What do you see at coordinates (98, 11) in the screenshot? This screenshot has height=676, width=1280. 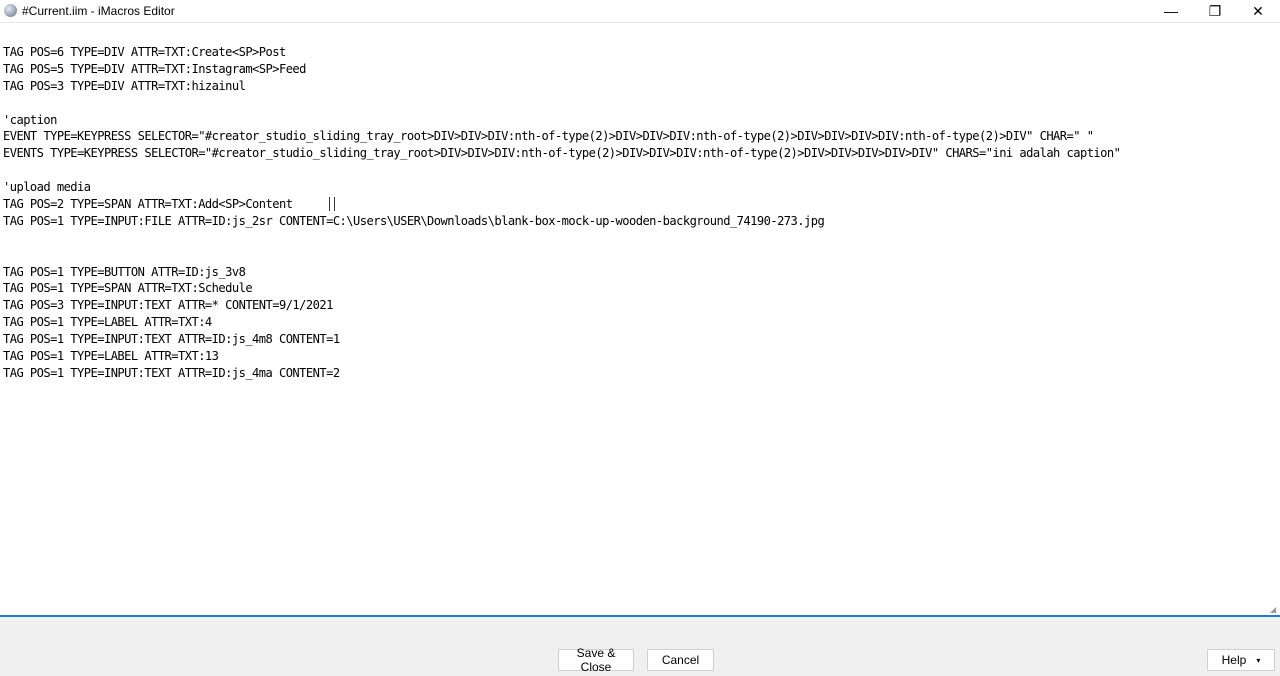 I see `window-title: #Current.iim - iMacros Editor` at bounding box center [98, 11].